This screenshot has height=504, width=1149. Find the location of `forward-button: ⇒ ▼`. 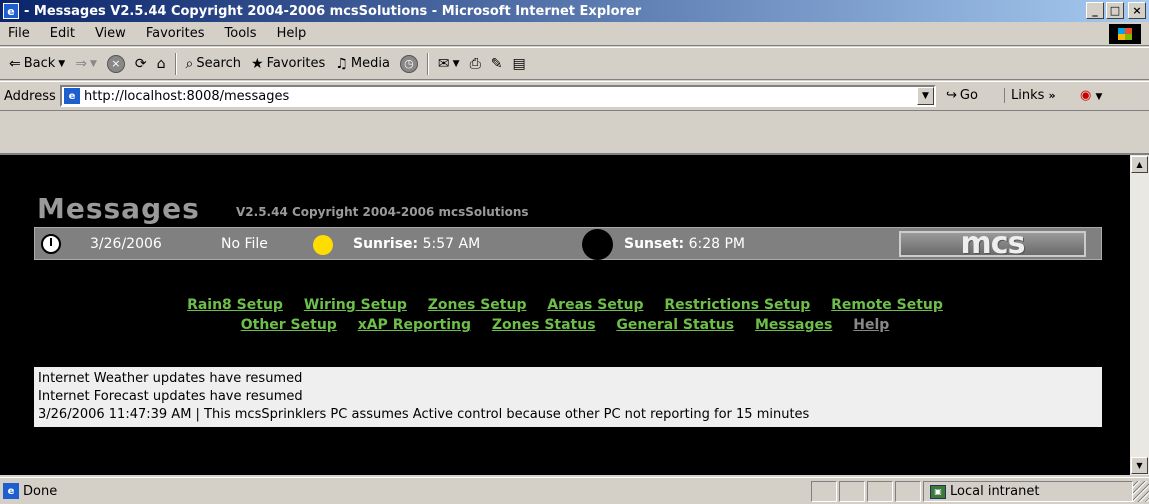

forward-button: ⇒ ▼ is located at coordinates (86, 64).